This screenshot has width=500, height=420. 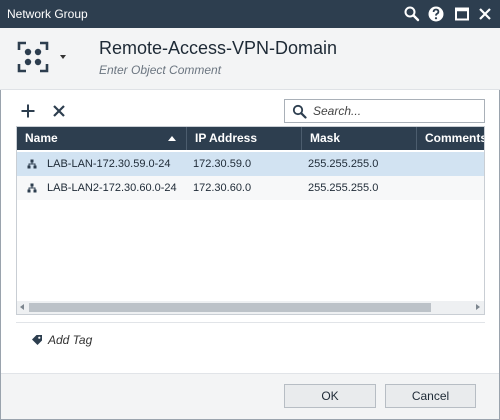 What do you see at coordinates (330, 396) in the screenshot?
I see `ok-button: OK` at bounding box center [330, 396].